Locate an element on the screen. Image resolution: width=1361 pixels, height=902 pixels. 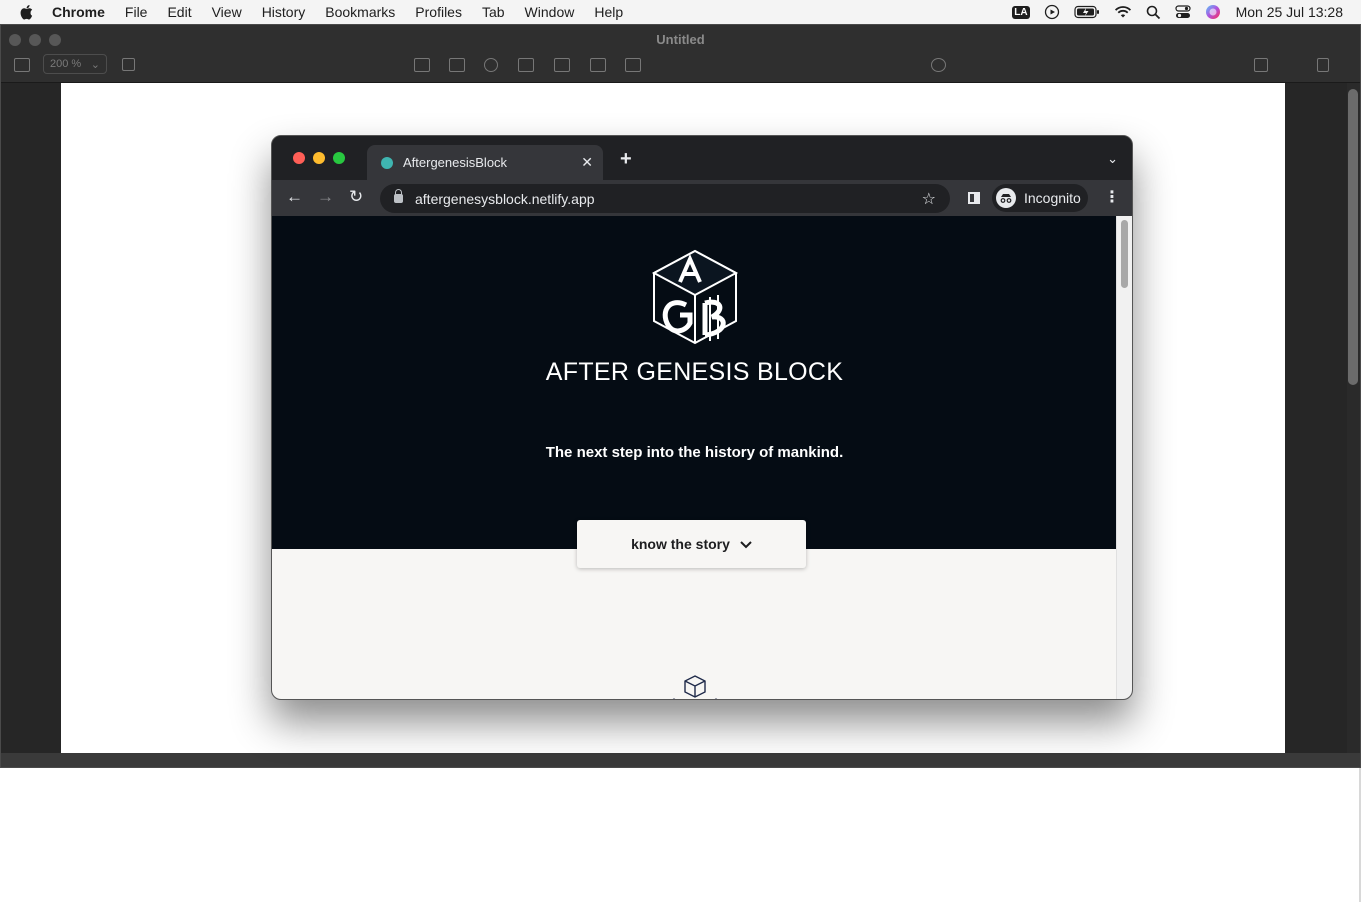
view-sidebar-icon is located at coordinates (22, 65).